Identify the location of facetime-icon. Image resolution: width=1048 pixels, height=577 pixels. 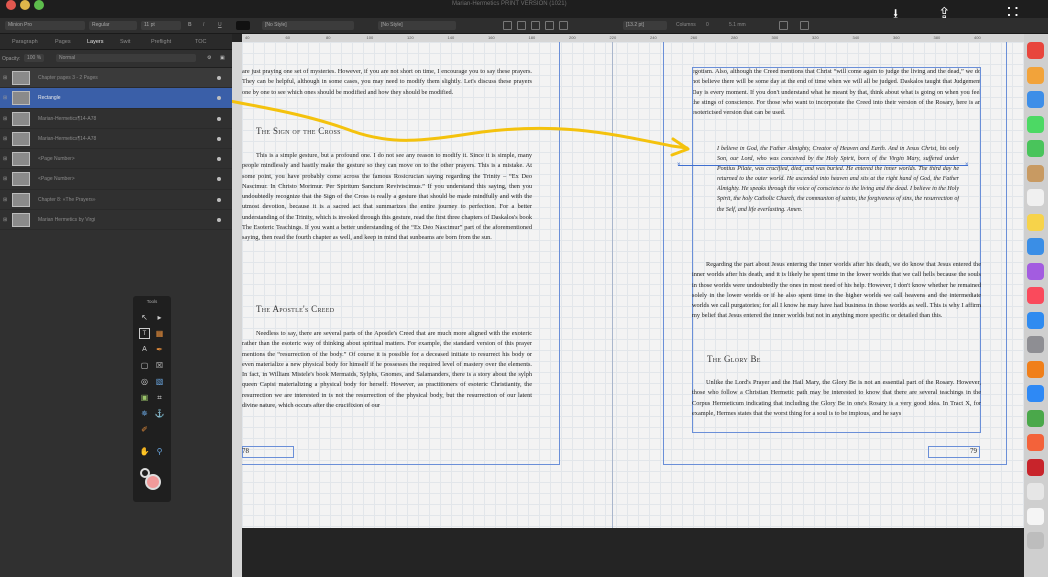
(1035, 148).